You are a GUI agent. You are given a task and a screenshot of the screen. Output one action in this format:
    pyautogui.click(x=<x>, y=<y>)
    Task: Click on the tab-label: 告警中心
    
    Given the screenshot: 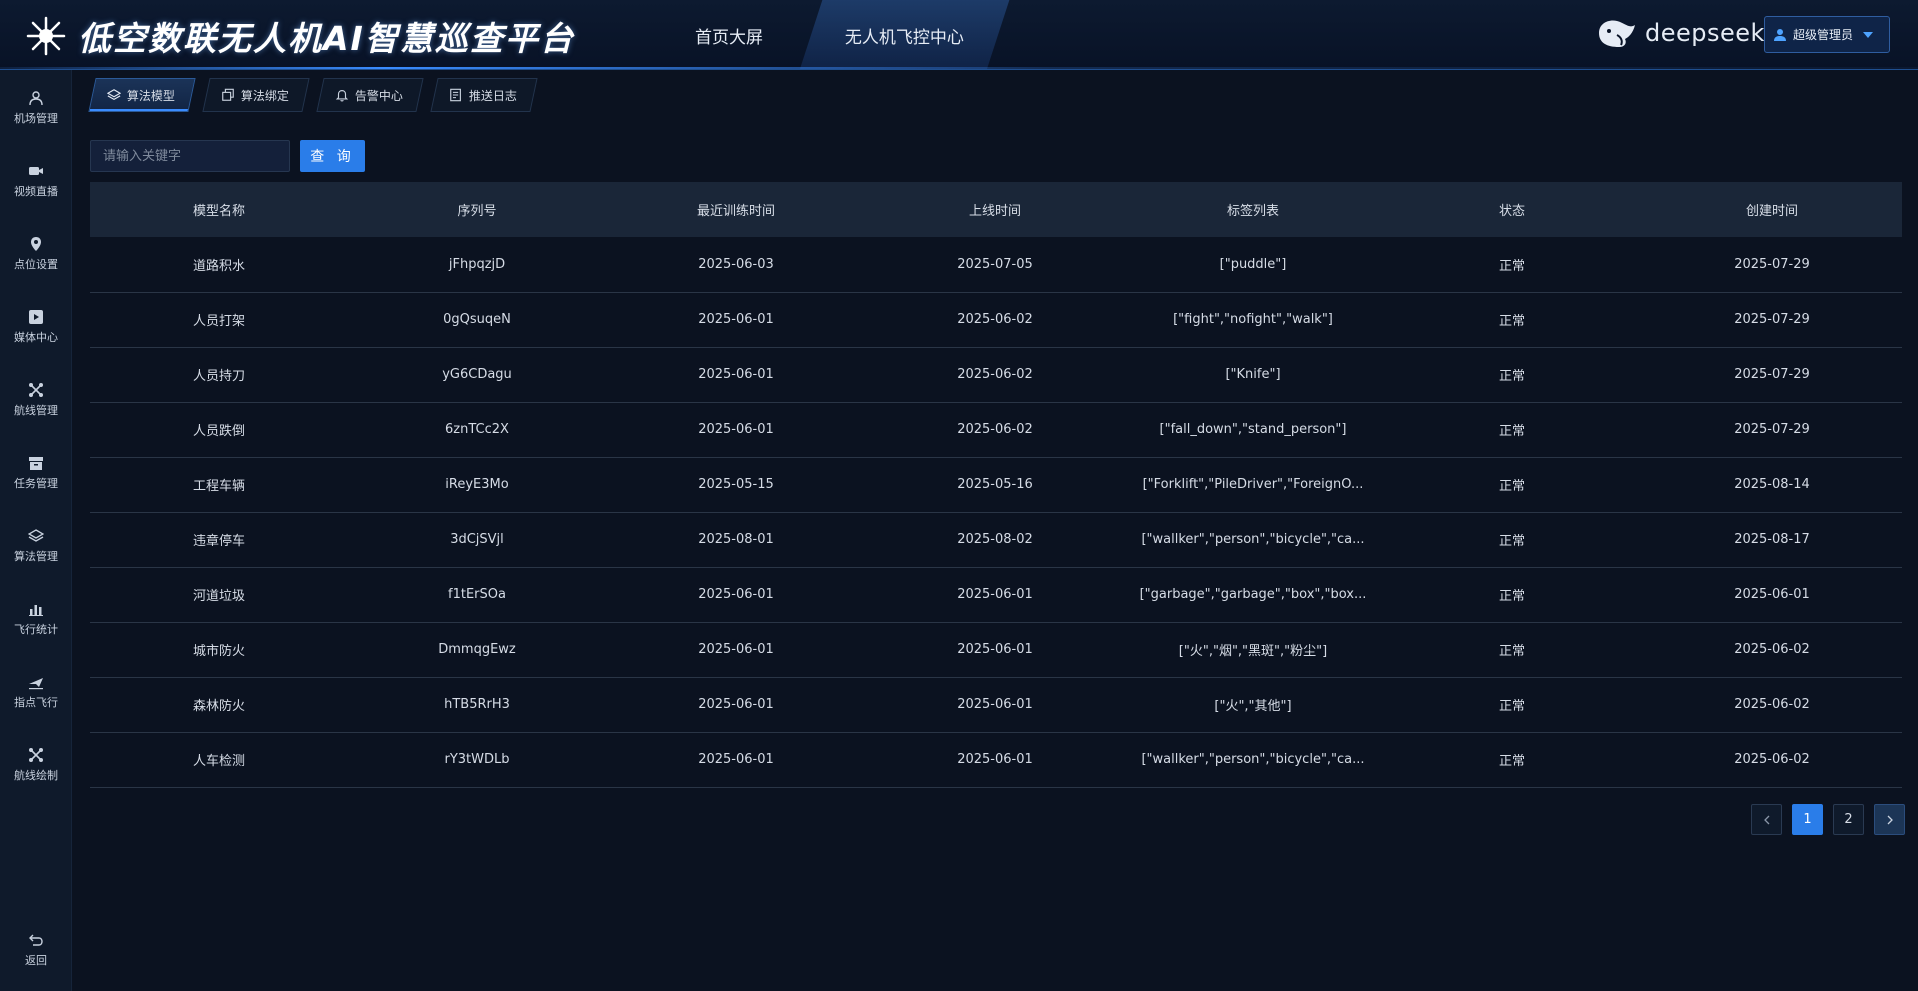 What is the action you would take?
    pyautogui.click(x=379, y=95)
    